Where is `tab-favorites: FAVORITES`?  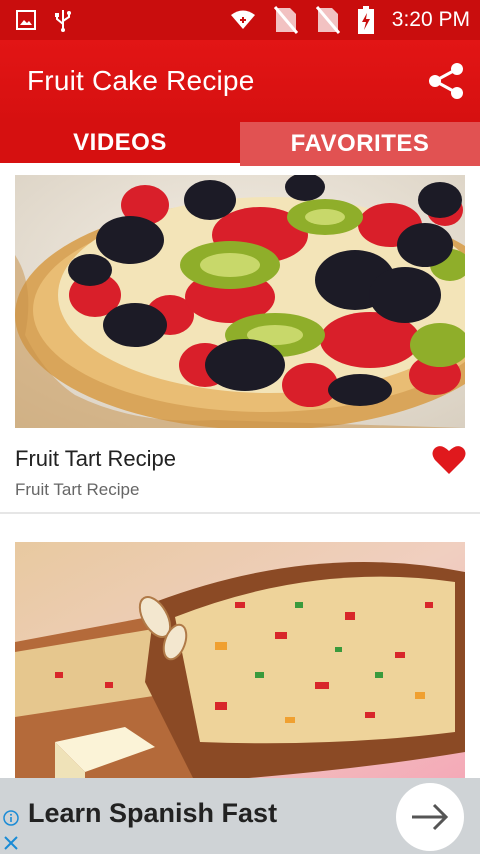
tab-favorites: FAVORITES is located at coordinates (360, 144).